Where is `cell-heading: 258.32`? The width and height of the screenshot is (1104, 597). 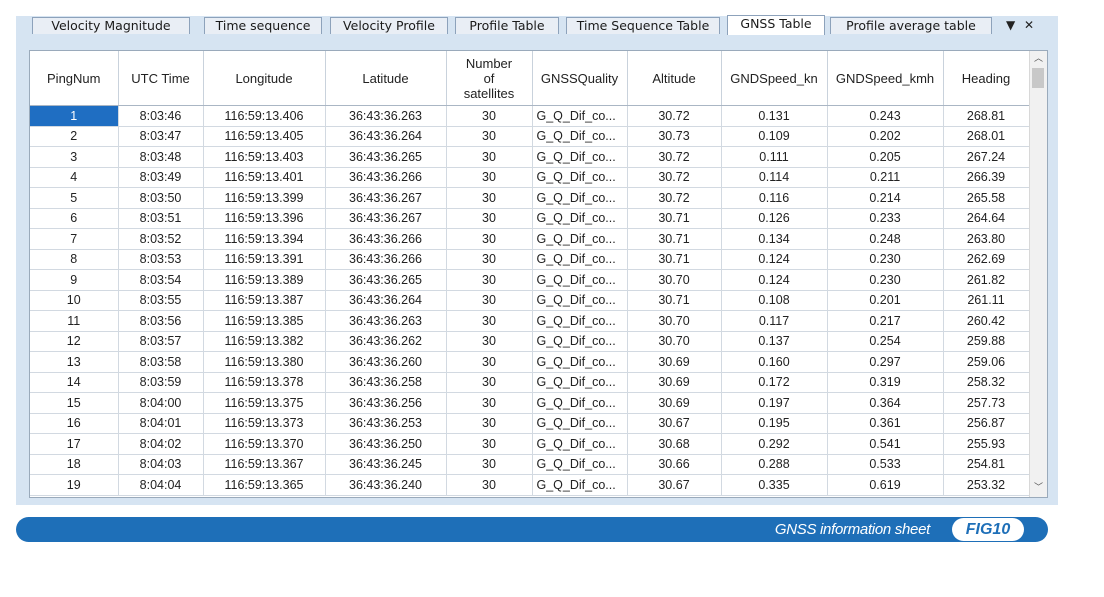 cell-heading: 258.32 is located at coordinates (986, 382).